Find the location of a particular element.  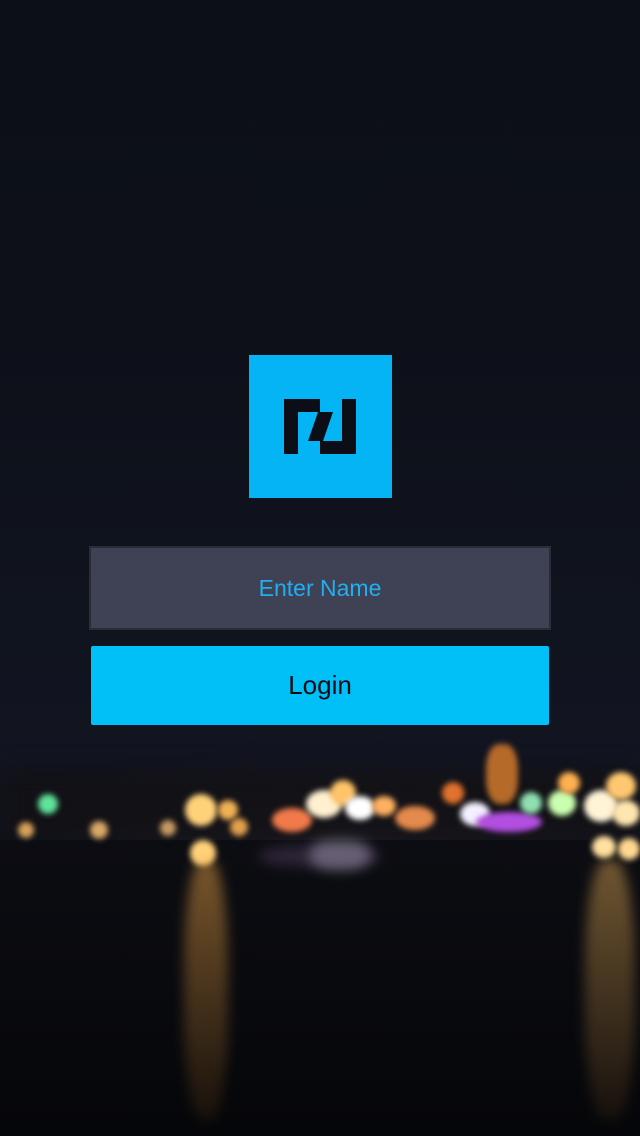

app-logo-icon is located at coordinates (320, 426).